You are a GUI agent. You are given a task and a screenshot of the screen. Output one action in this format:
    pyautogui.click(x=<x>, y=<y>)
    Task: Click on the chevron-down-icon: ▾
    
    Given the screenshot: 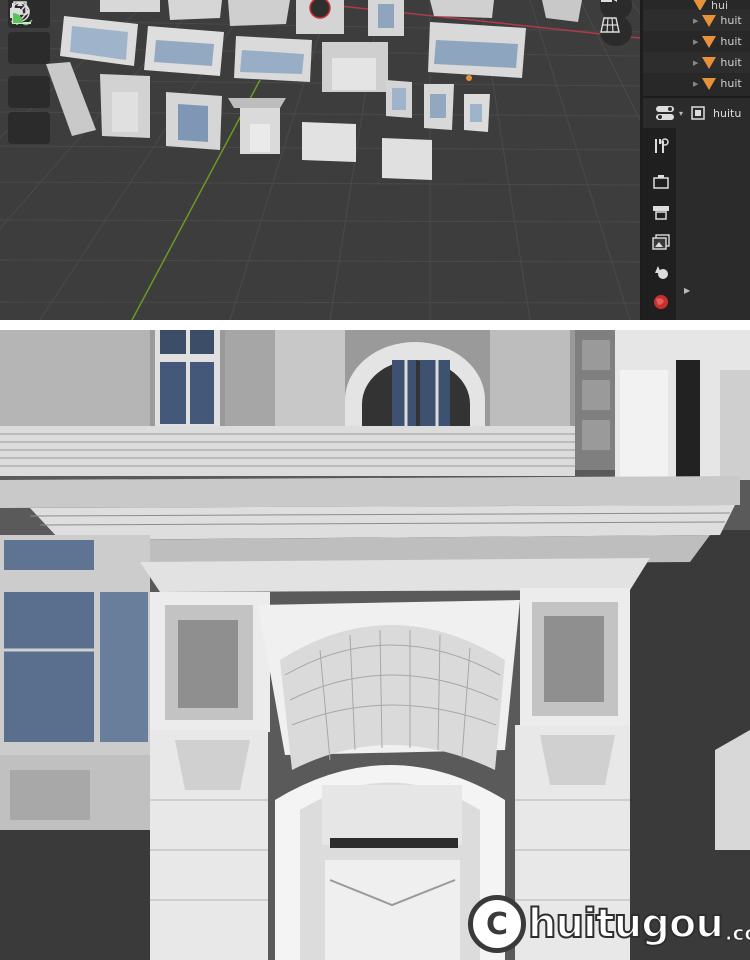 What is the action you would take?
    pyautogui.click(x=681, y=113)
    